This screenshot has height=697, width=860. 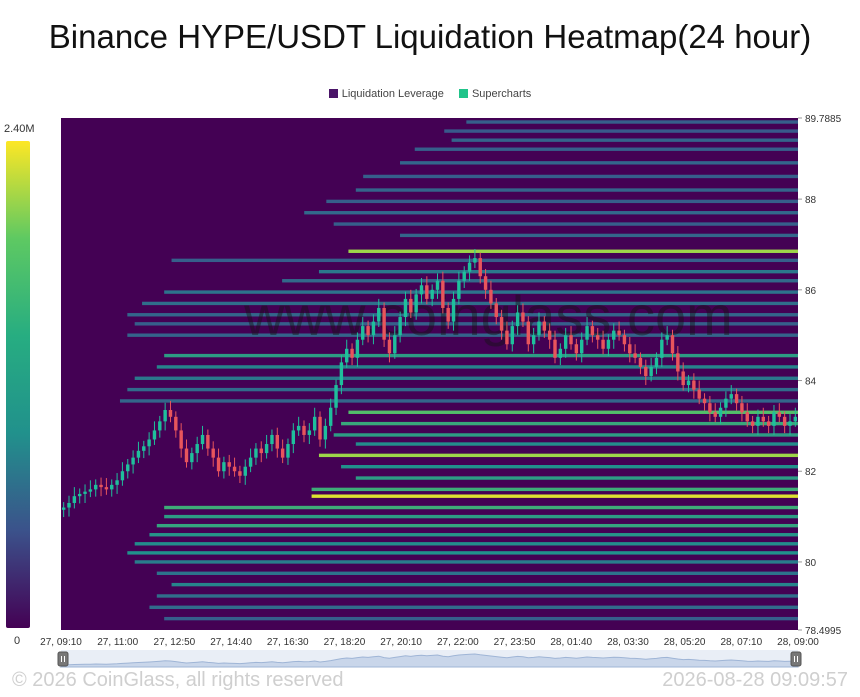 I want to click on navigator-handle-left, so click(x=63, y=659).